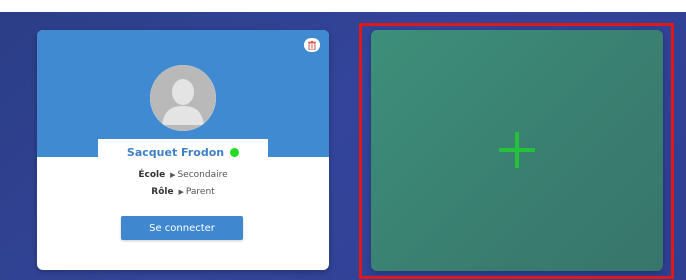 The width and height of the screenshot is (686, 280). I want to click on user-silhouette-icon, so click(183, 98).